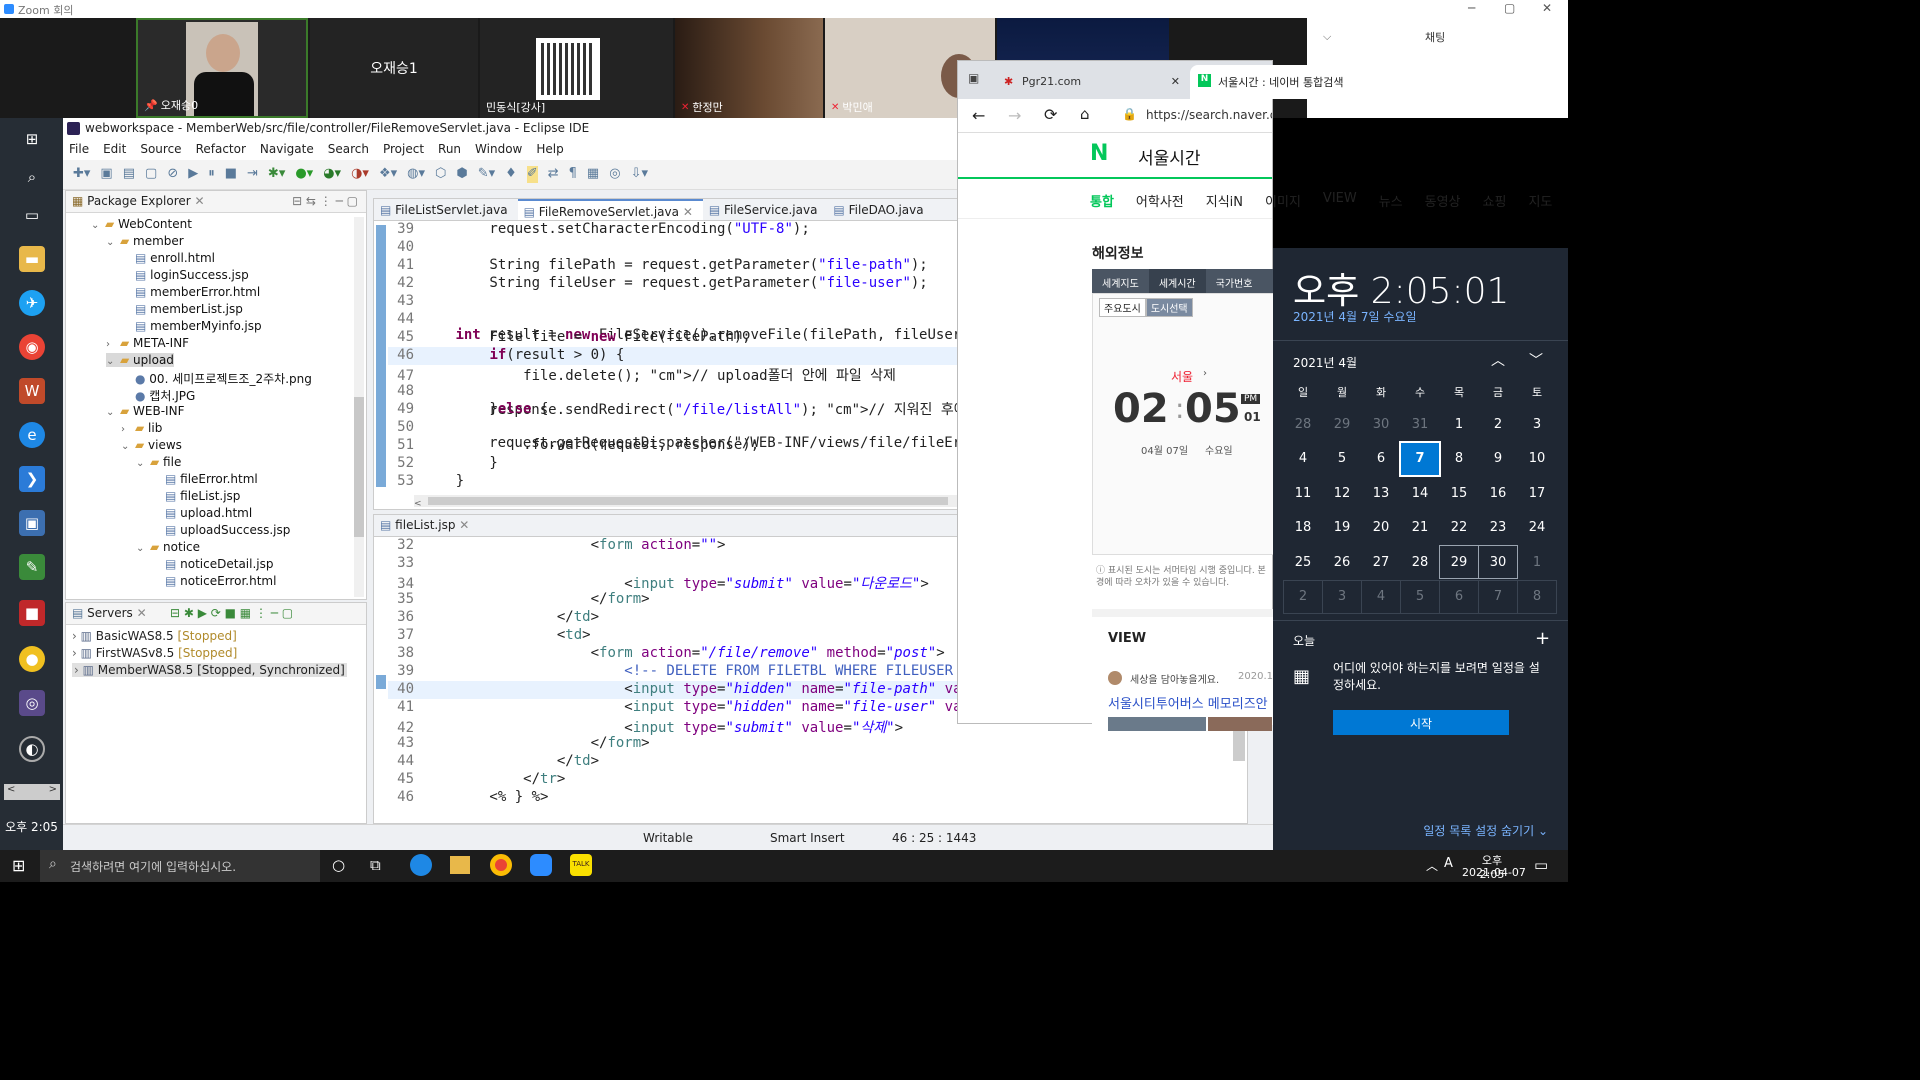 The height and width of the screenshot is (1080, 1920). Describe the element at coordinates (231, 613) in the screenshot. I see `server-controls: ⊟ ✱ ▶ ⟳ ■ ▦ ⋮ ─ ▢` at that location.